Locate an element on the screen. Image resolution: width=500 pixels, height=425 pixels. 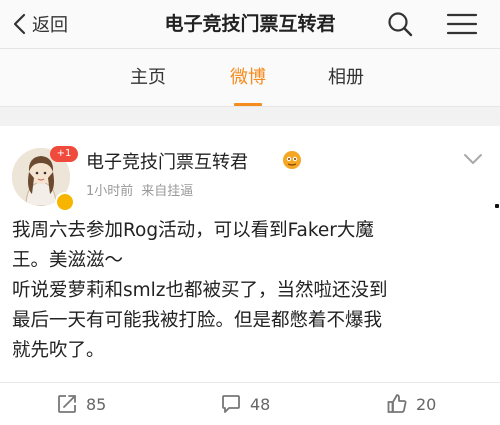
page-title: 电子竞技门票互转君 is located at coordinates (250, 24).